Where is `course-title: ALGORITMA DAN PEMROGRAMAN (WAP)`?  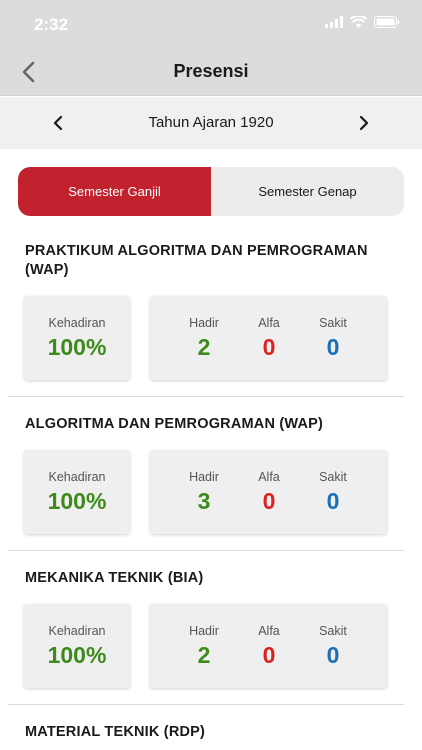 course-title: ALGORITMA DAN PEMROGRAMAN (WAP) is located at coordinates (174, 424).